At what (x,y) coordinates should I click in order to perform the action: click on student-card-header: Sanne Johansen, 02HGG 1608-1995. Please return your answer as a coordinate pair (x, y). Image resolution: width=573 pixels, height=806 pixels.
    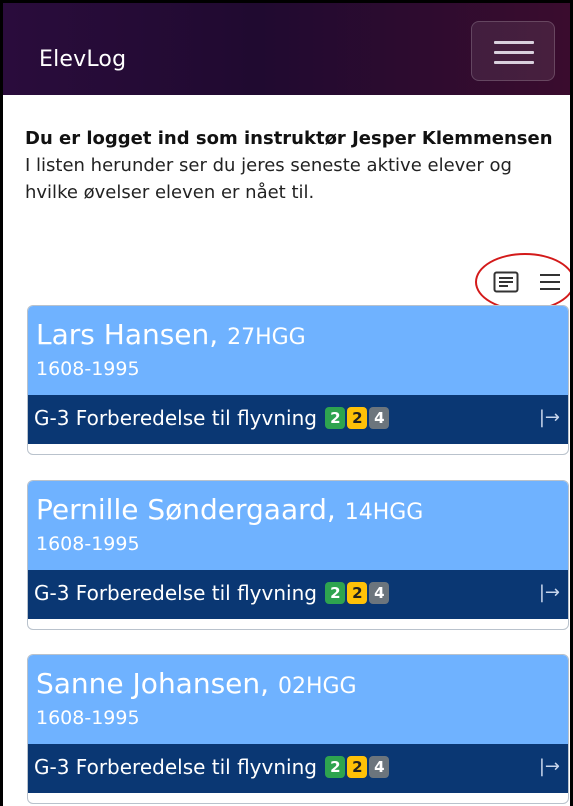
    Looking at the image, I should click on (298, 699).